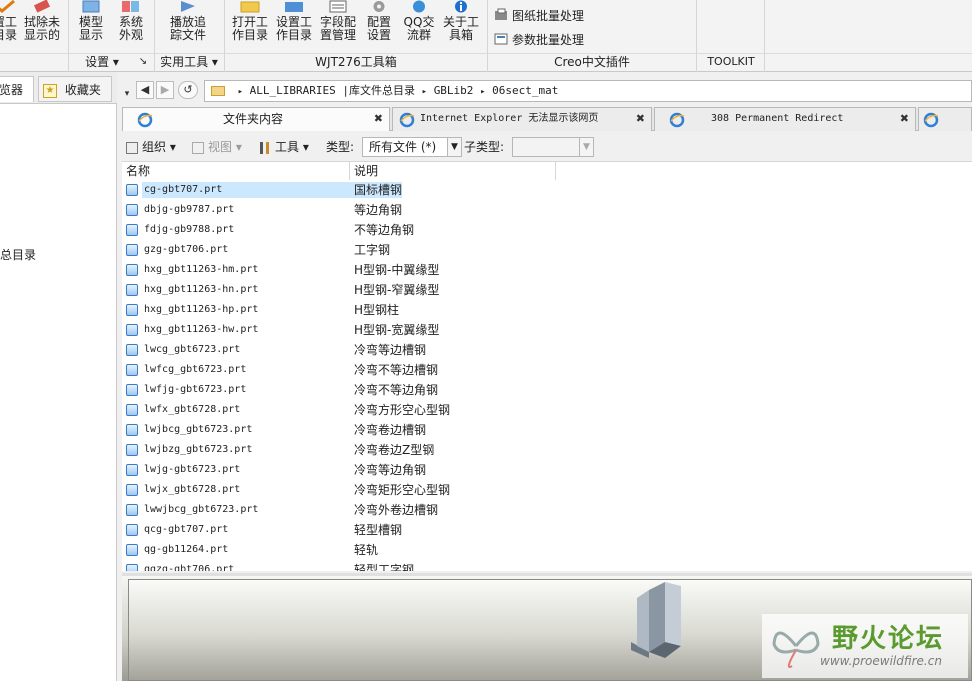 This screenshot has height=681, width=972. Describe the element at coordinates (195, 389) in the screenshot. I see `file-name: lwfjg-gbt6723.prt` at that location.